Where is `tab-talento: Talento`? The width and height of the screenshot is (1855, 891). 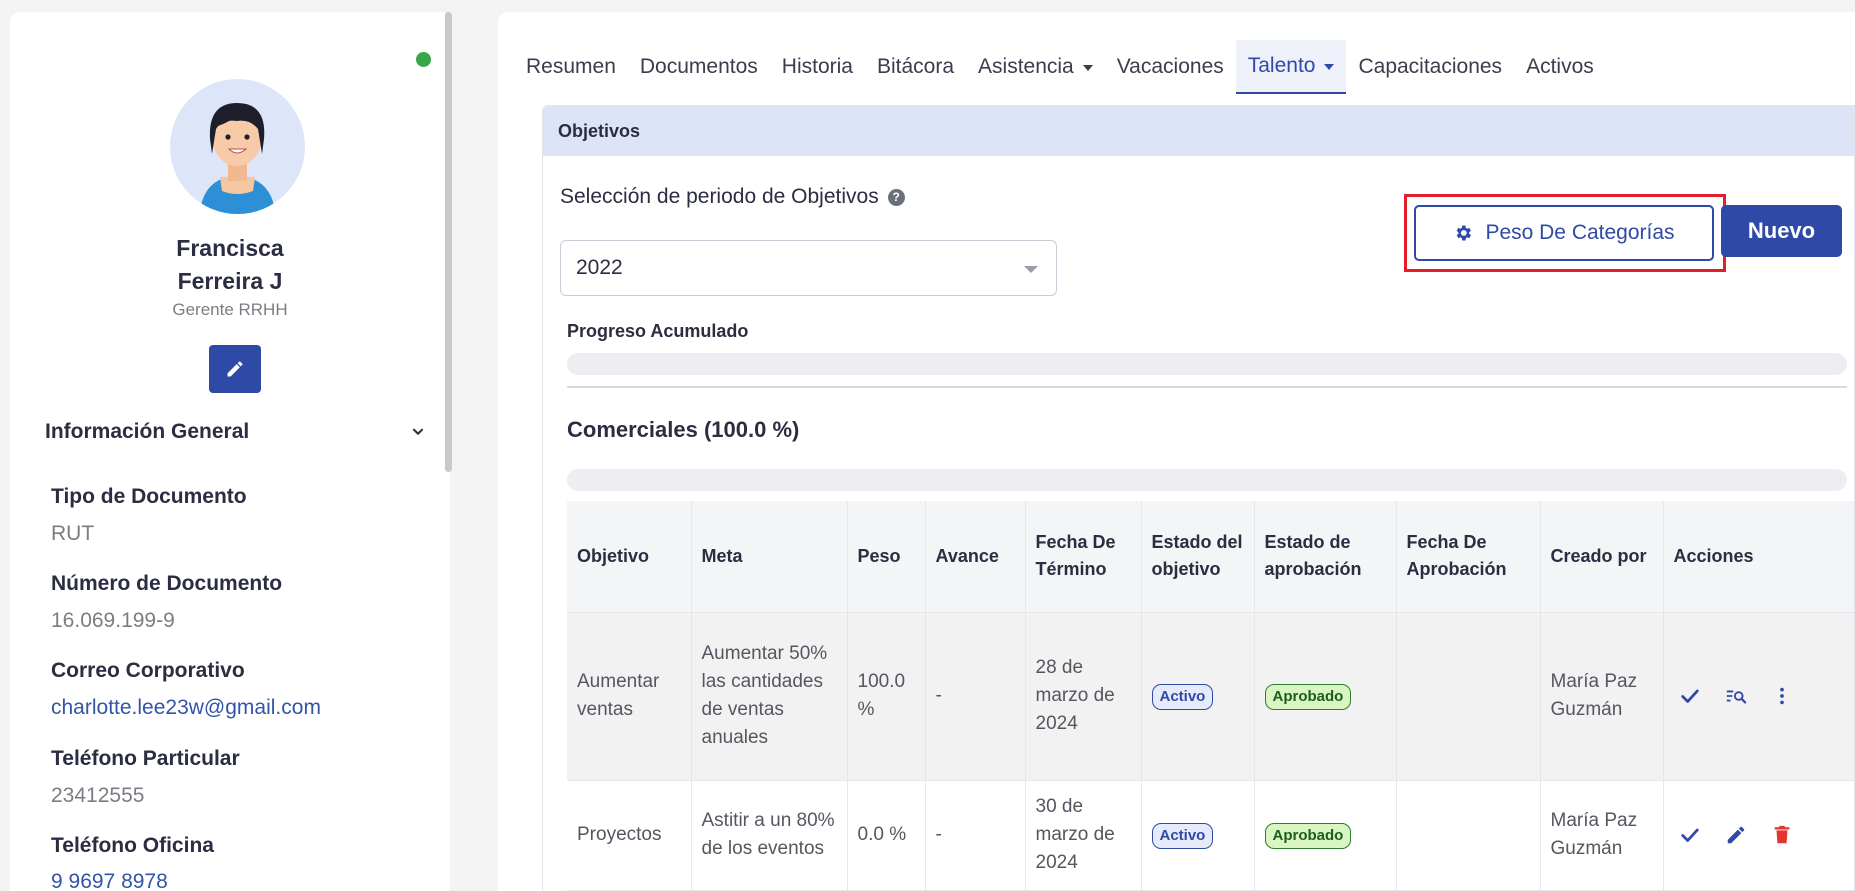 tab-talento: Talento is located at coordinates (1291, 67).